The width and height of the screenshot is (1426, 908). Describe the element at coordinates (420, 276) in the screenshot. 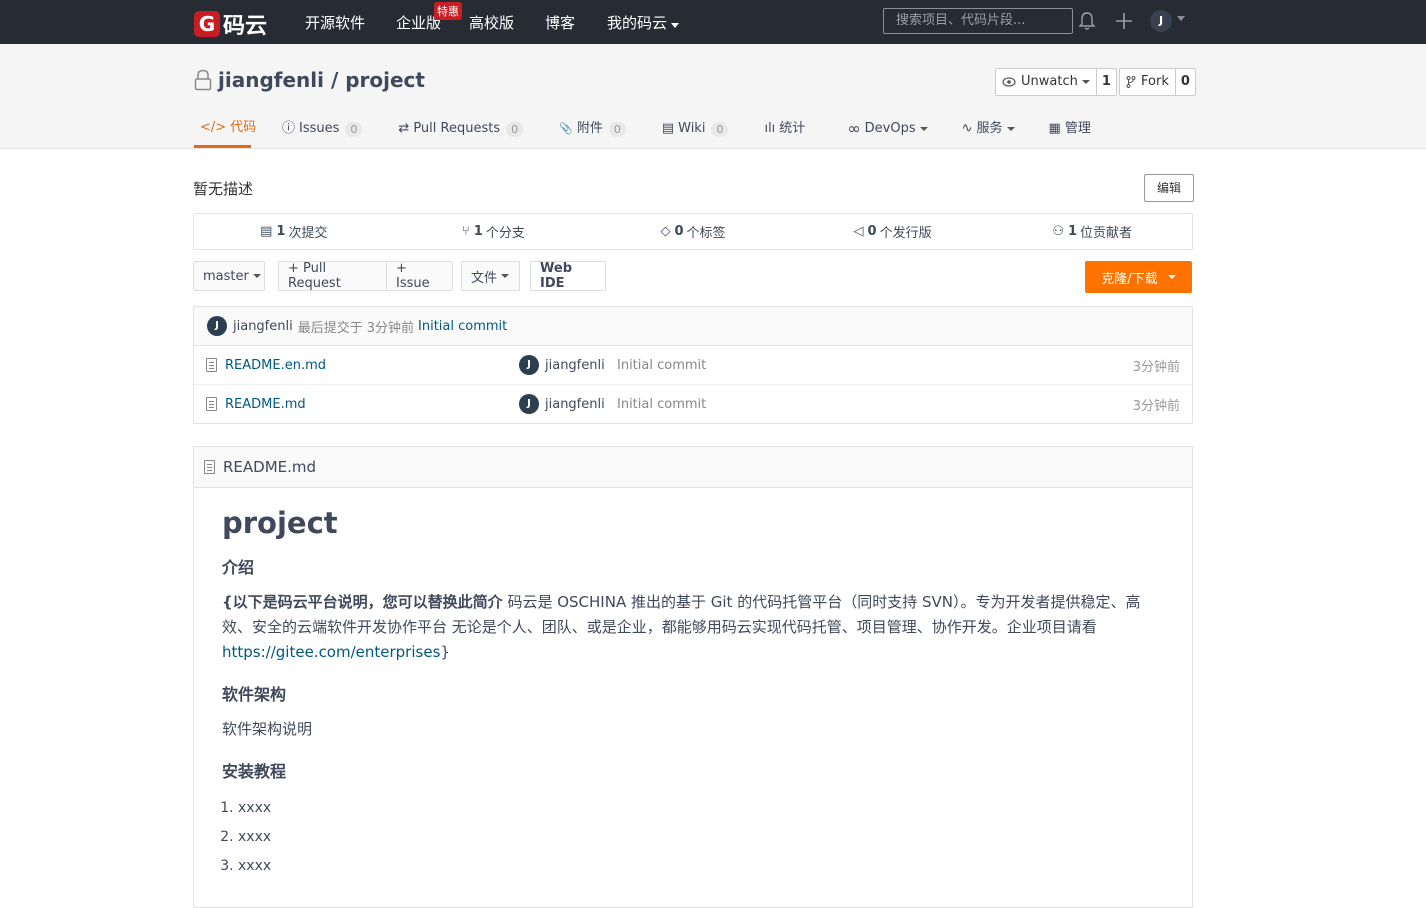

I see `new-issue-button: + Issue` at that location.